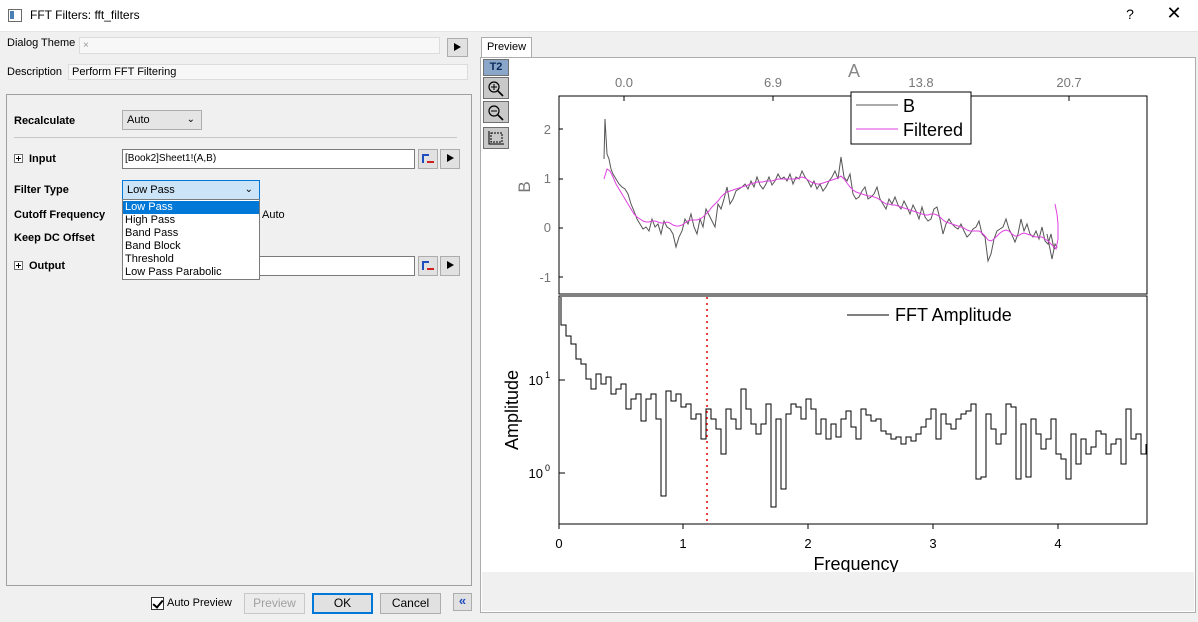 The image size is (1198, 622). Describe the element at coordinates (274, 603) in the screenshot. I see `preview-button: Preview` at that location.